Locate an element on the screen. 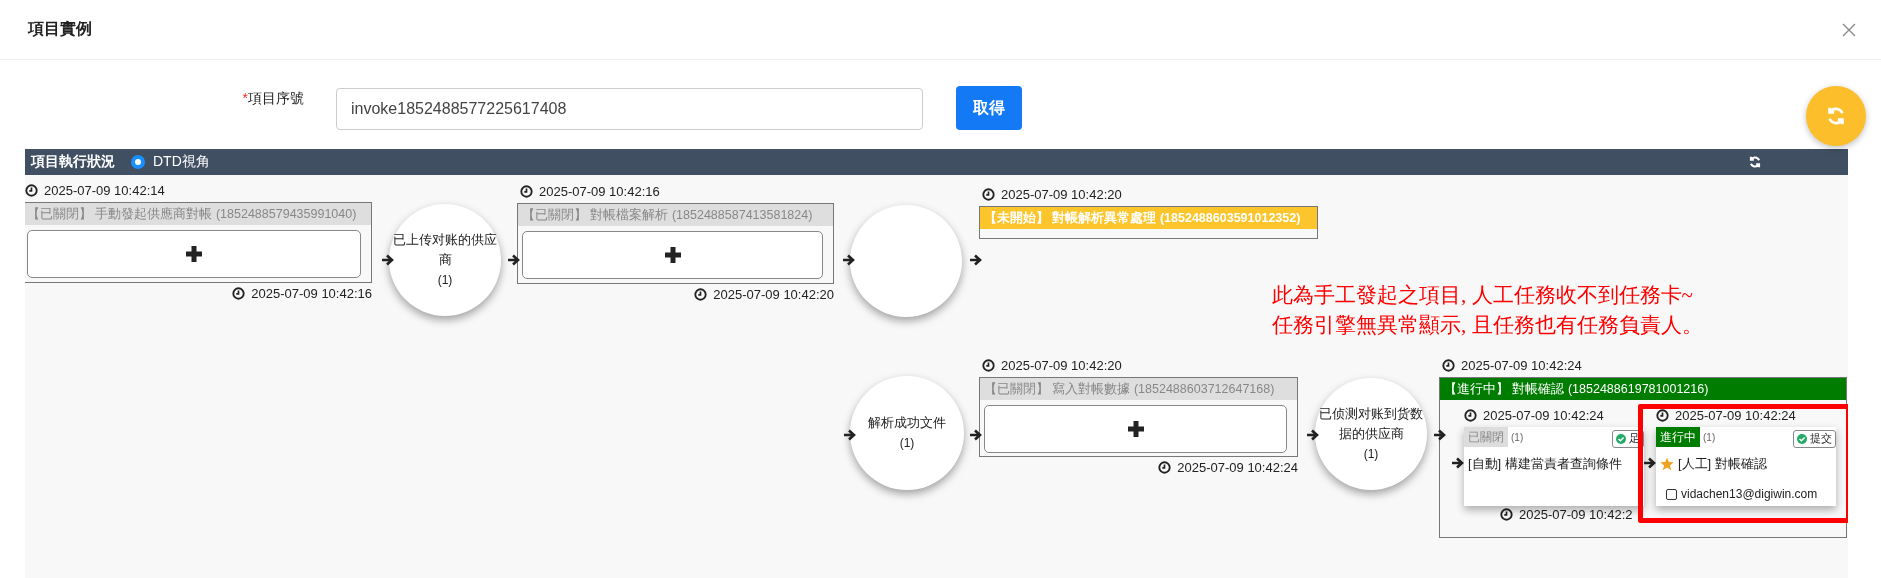  checkbox-icon is located at coordinates (1671, 494).